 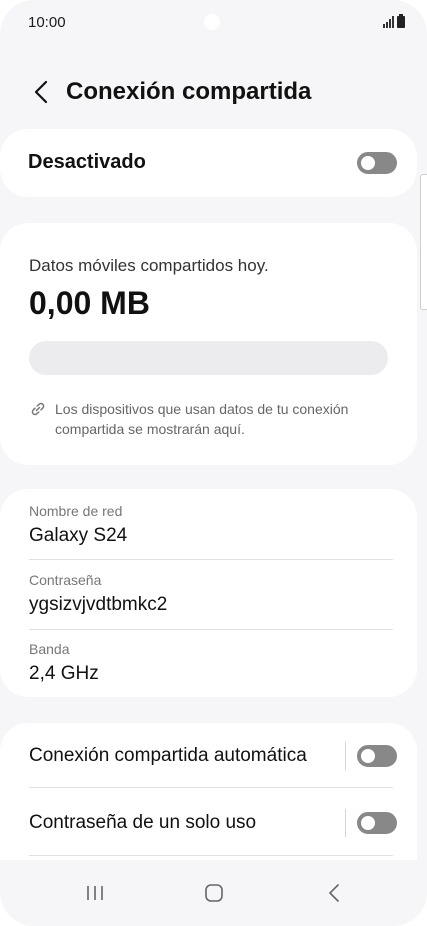 I want to click on back-nav-icon, so click(x=334, y=893).